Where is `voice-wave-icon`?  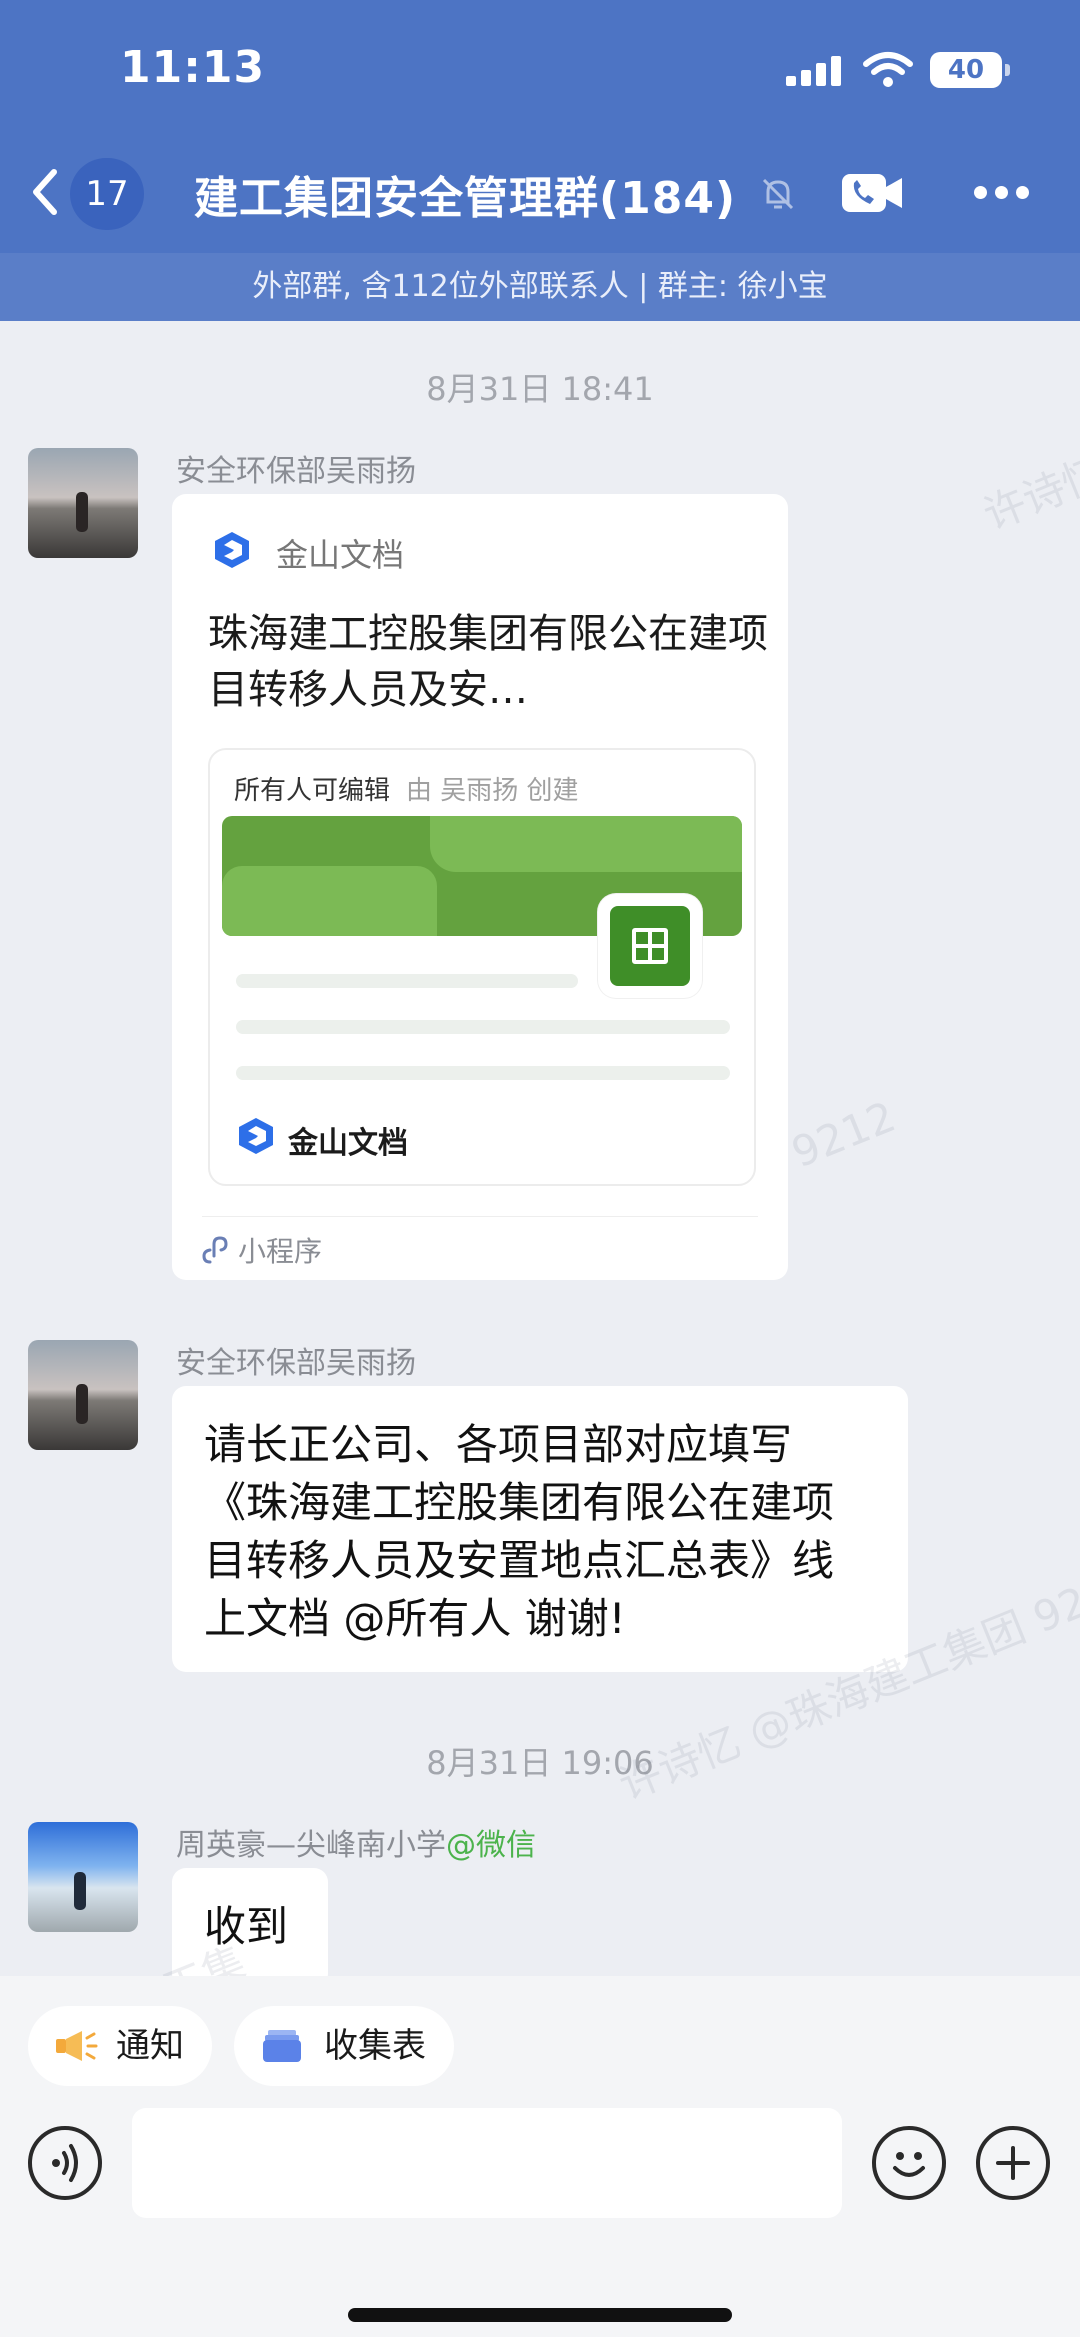 voice-wave-icon is located at coordinates (65, 2163).